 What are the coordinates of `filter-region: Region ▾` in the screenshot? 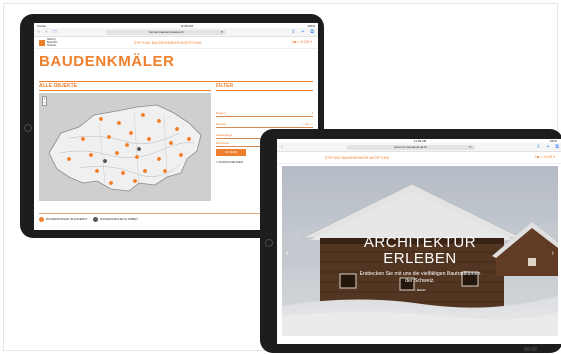 It's located at (264, 113).